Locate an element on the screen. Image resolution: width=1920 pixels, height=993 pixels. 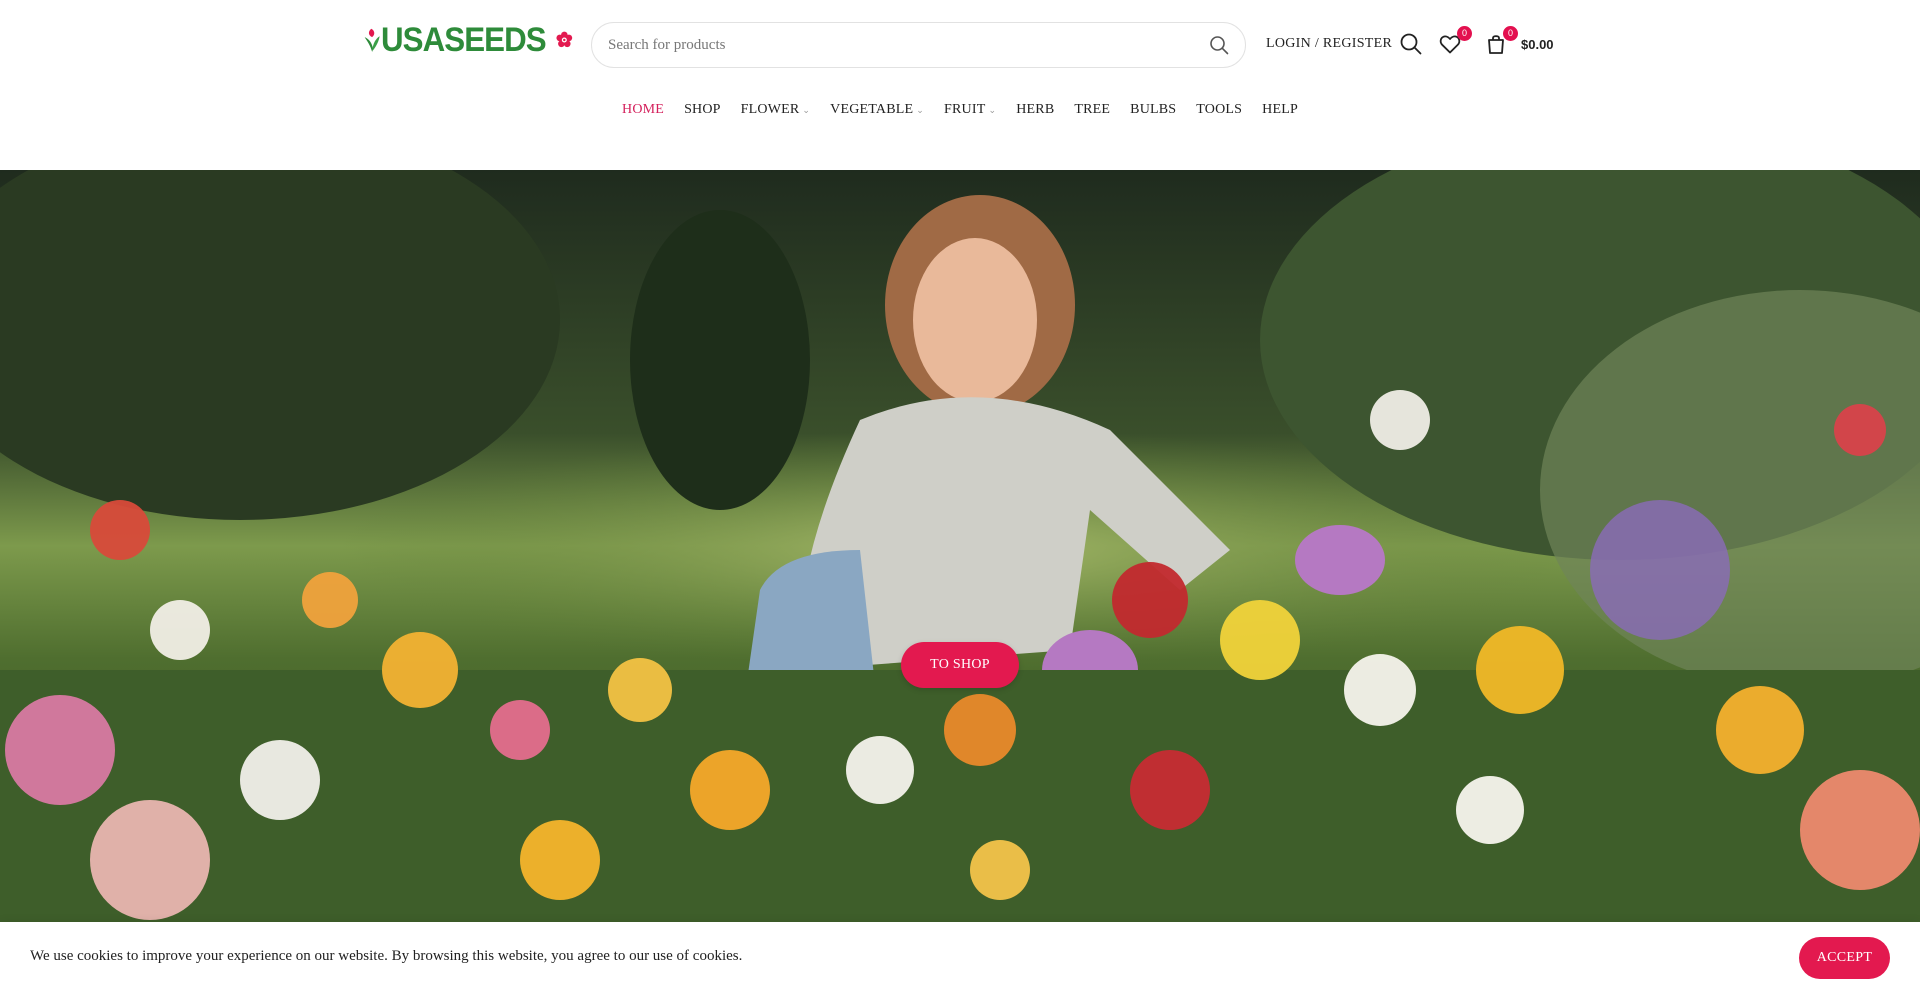
nav-item-herb: HERB is located at coordinates (1035, 110).